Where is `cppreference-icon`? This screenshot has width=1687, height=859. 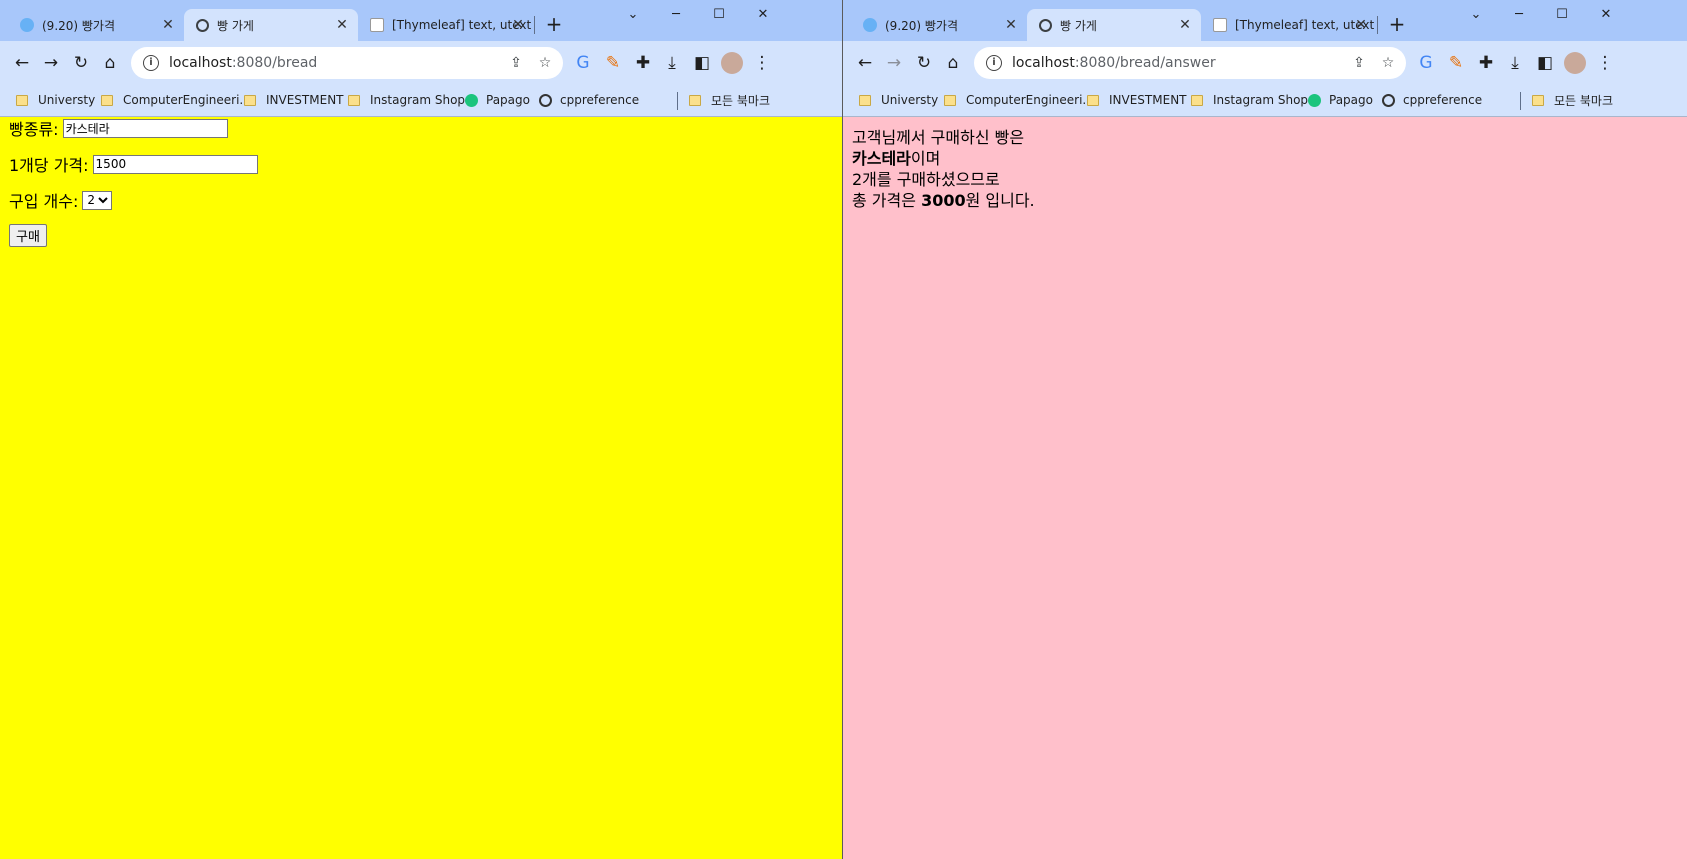
cppreference-icon is located at coordinates (1388, 100).